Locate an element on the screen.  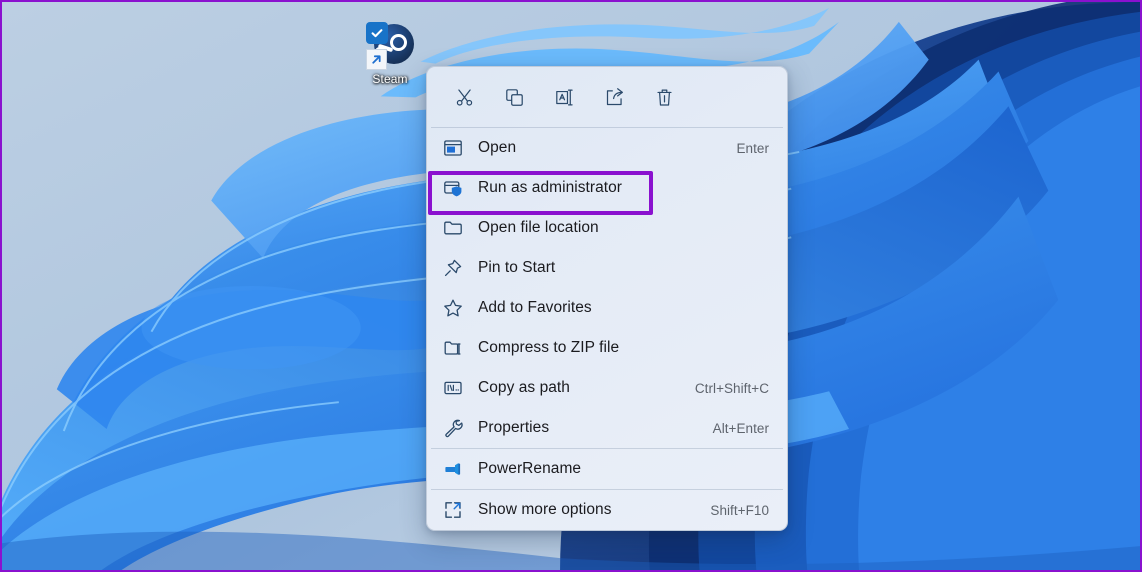
menu-item-label: Show more options is located at coordinates (545, 509).